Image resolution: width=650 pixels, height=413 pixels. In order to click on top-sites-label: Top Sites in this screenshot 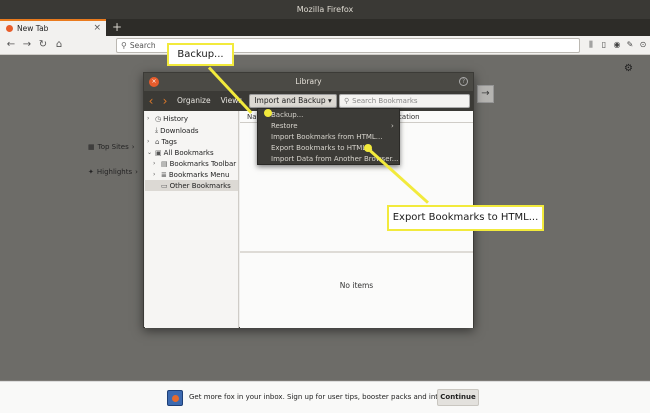, I will do `click(113, 147)`.